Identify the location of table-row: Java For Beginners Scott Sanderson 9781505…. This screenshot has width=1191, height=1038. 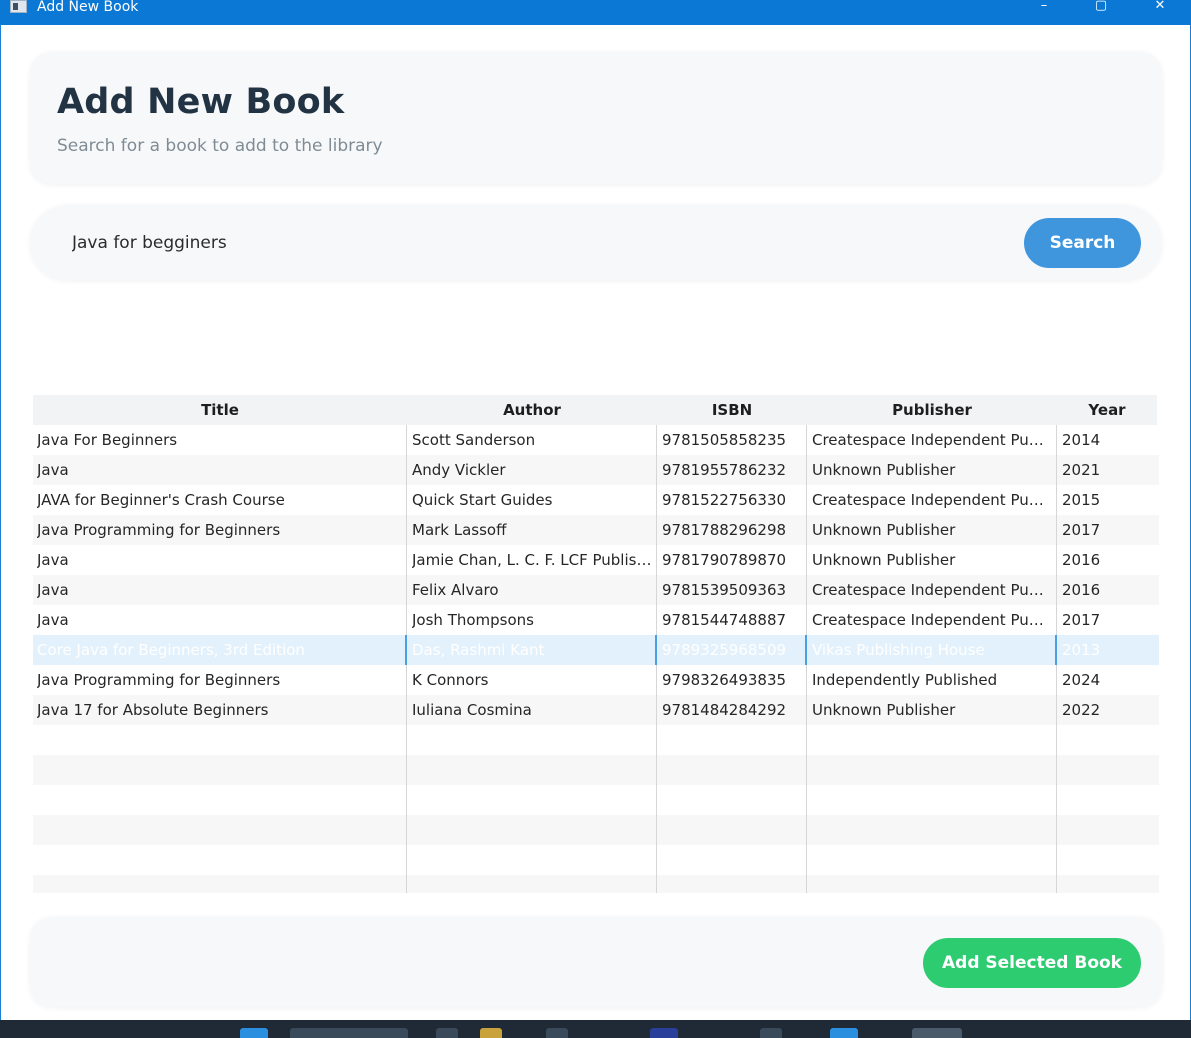
(596, 440).